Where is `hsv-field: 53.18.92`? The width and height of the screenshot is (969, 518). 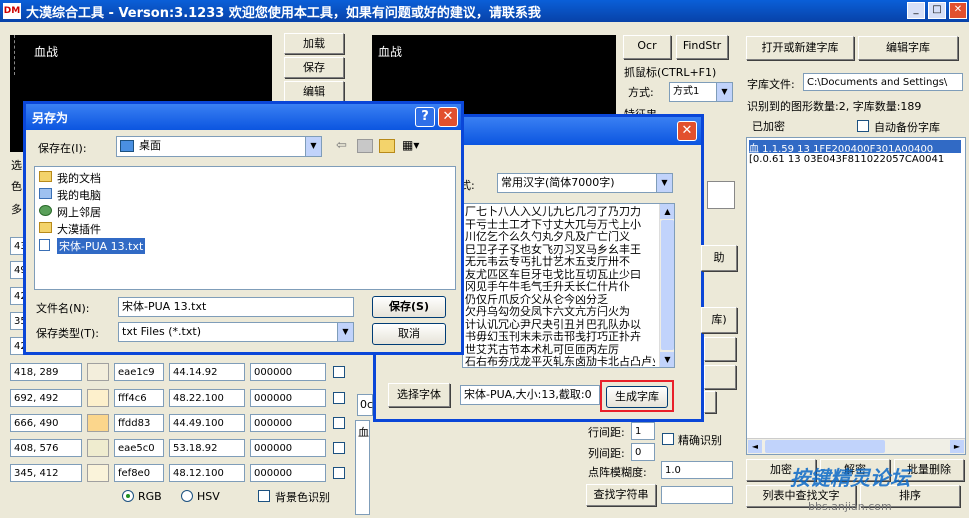 hsv-field: 53.18.92 is located at coordinates (207, 448).